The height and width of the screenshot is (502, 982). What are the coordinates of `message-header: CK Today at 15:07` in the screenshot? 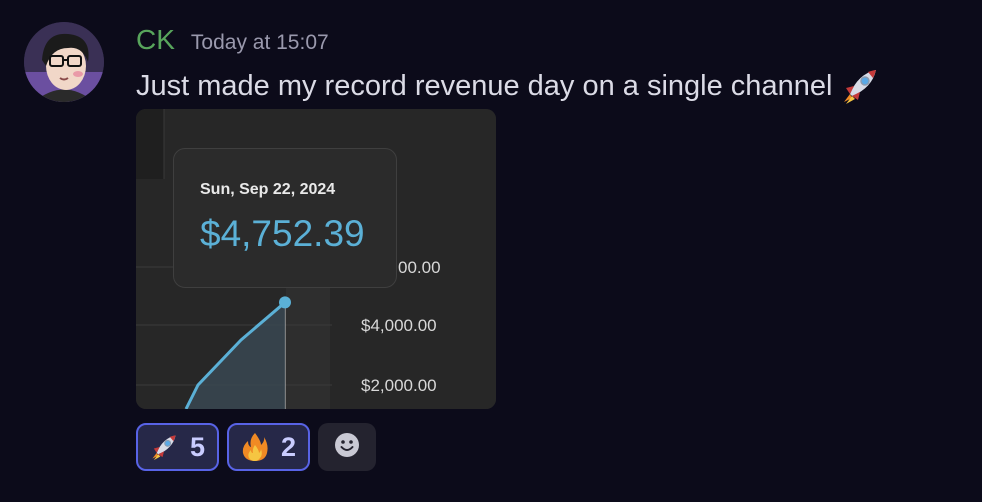 It's located at (232, 42).